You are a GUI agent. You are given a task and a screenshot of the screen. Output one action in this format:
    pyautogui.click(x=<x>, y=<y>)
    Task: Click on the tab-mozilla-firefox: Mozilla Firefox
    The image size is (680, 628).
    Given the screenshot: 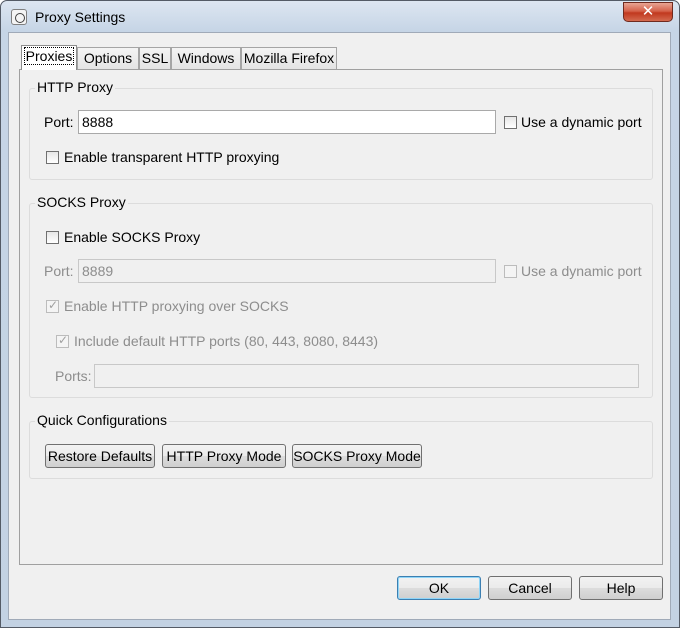 What is the action you would take?
    pyautogui.click(x=289, y=58)
    